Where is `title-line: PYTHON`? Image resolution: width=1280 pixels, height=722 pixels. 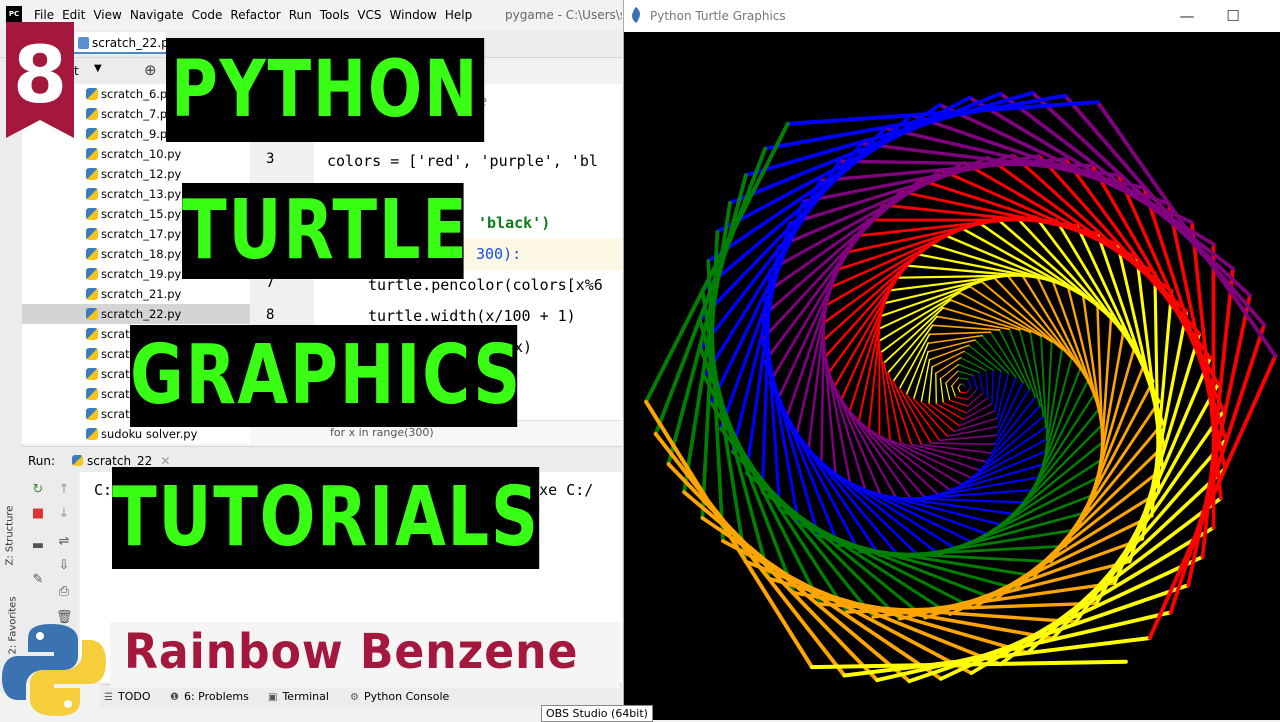 title-line: PYTHON is located at coordinates (325, 90).